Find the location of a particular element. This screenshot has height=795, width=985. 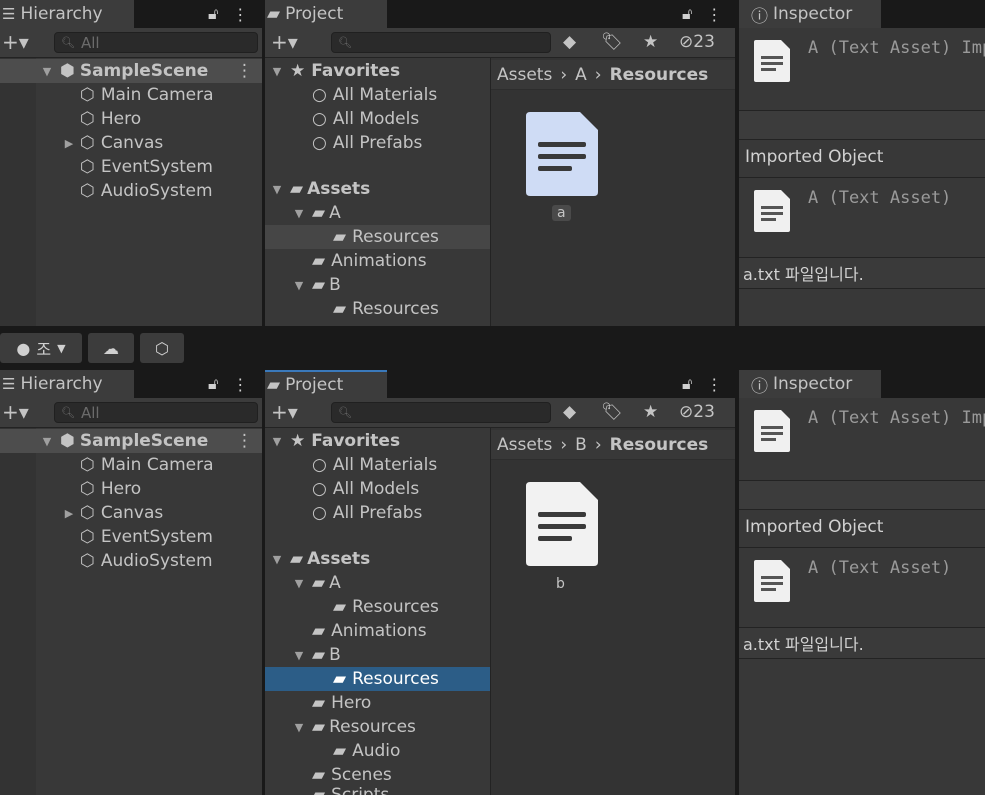

folder-item: ▰ Audio is located at coordinates (366, 751).